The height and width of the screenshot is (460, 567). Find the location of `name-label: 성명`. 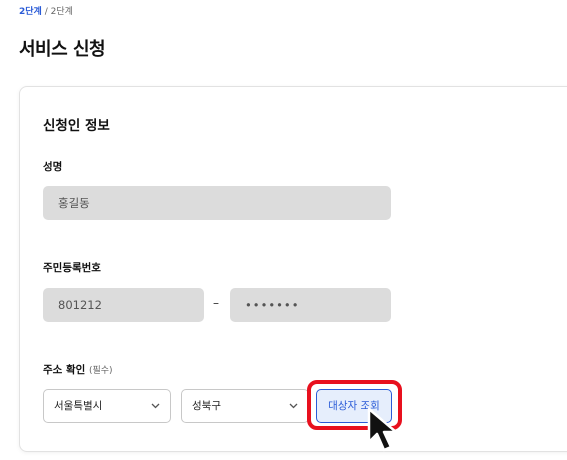

name-label: 성명 is located at coordinates (53, 167).